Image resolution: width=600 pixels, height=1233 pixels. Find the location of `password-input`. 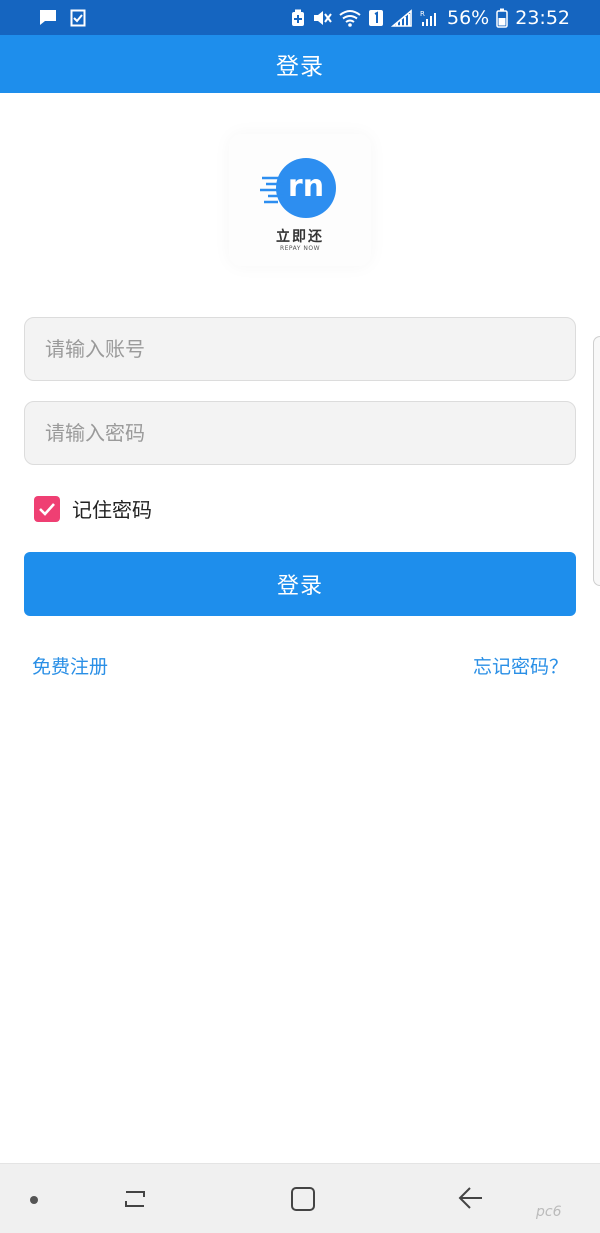

password-input is located at coordinates (300, 433).